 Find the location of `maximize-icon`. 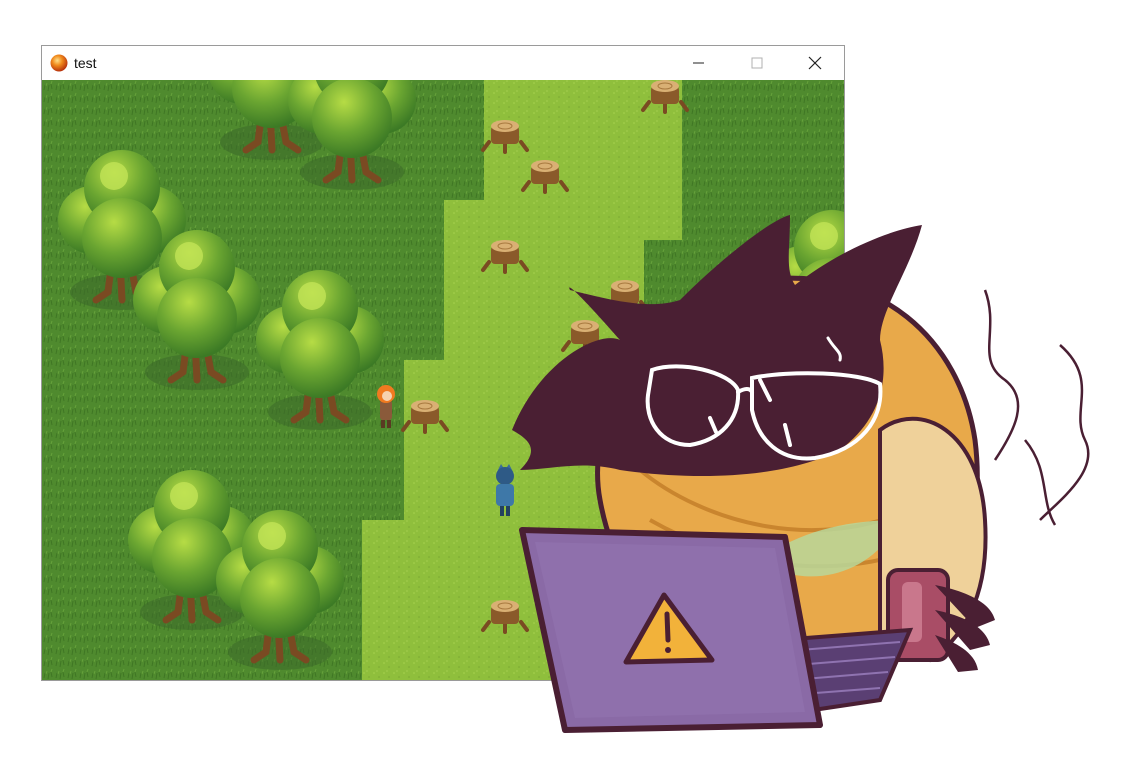

maximize-icon is located at coordinates (757, 63).